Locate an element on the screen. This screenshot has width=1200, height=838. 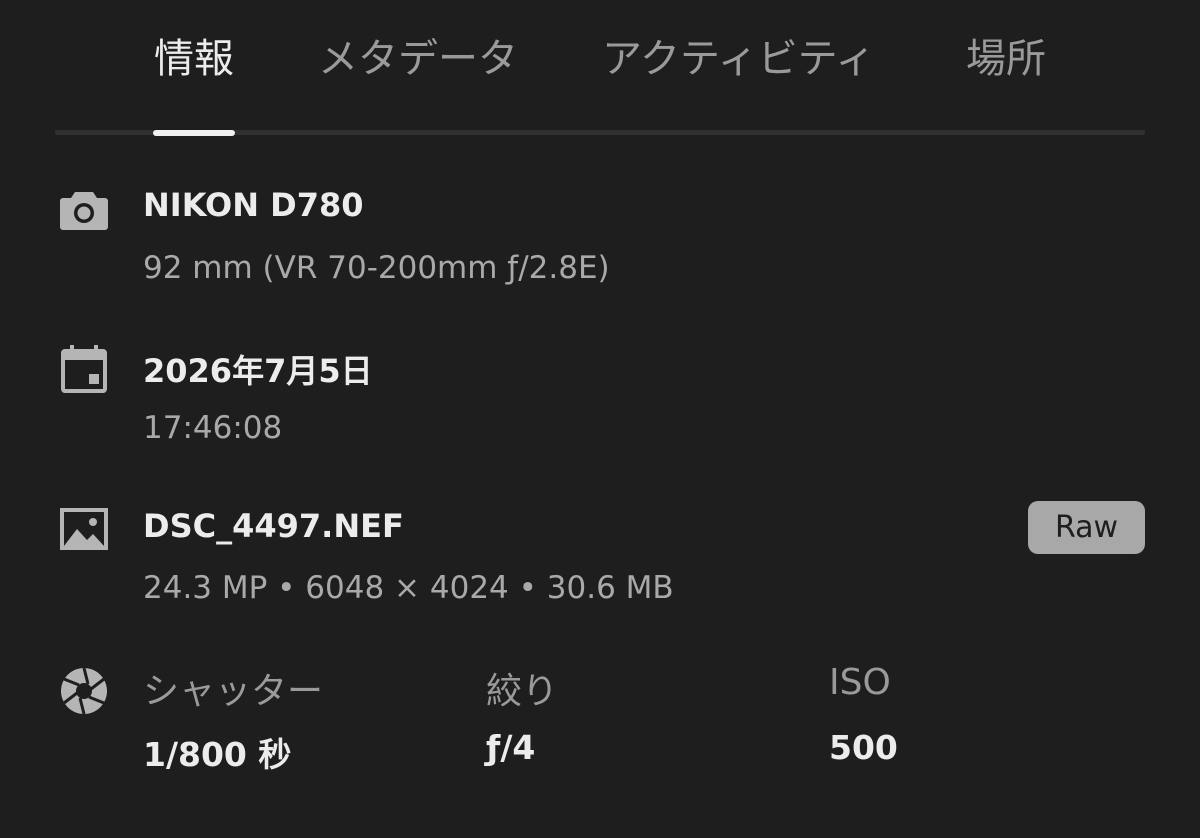
aperture-icon is located at coordinates (84, 691).